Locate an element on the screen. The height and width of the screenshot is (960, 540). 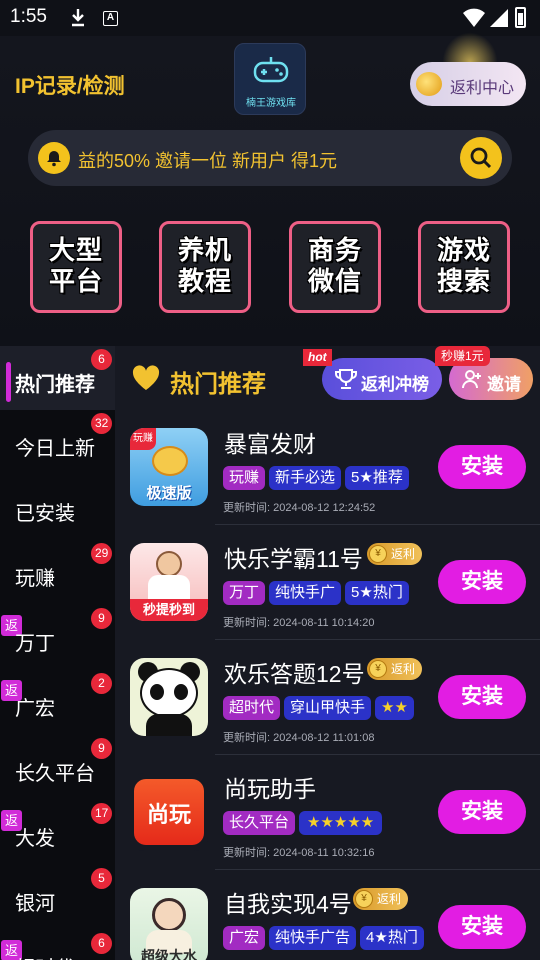
corner-label: 玩赚 is located at coordinates (143, 439).